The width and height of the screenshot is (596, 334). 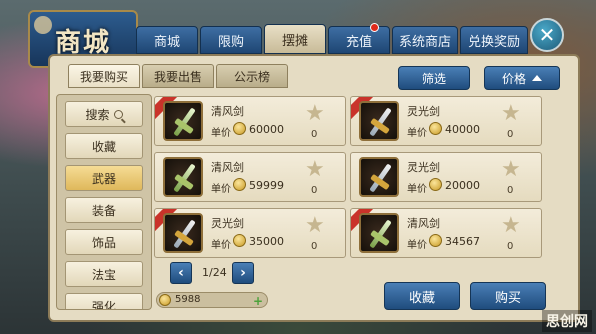 What do you see at coordinates (513, 78) in the screenshot?
I see `price-sort-label: 价格` at bounding box center [513, 78].